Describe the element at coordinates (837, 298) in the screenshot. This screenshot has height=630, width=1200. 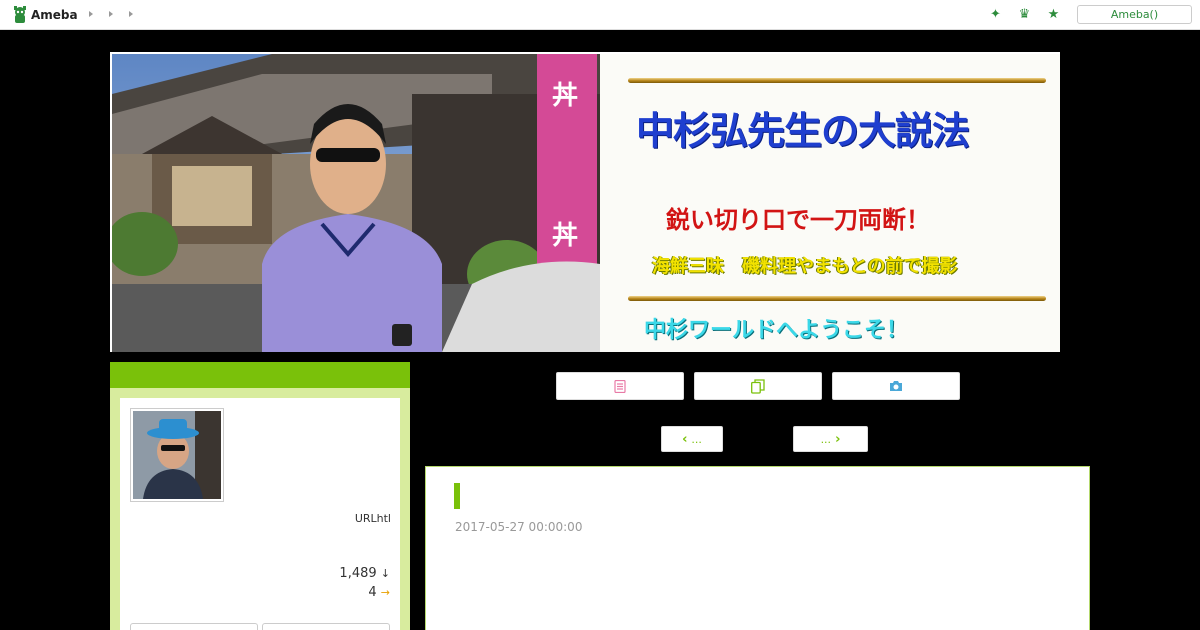
I see `gold-divider-bottom` at that location.